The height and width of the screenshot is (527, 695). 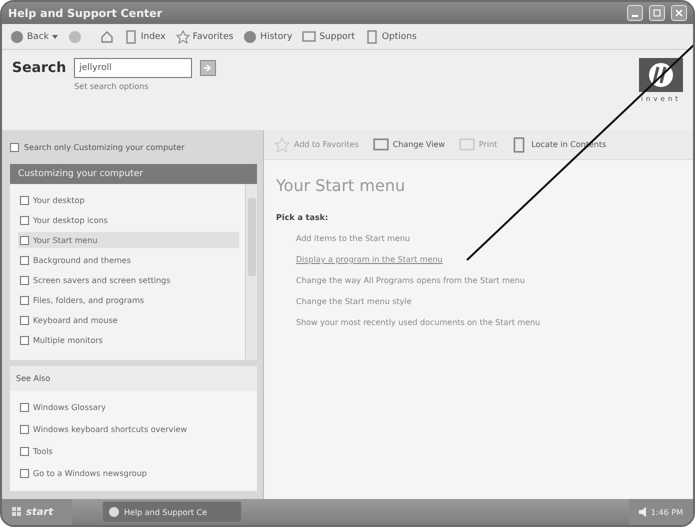 I want to click on search-label: Search, so click(x=39, y=68).